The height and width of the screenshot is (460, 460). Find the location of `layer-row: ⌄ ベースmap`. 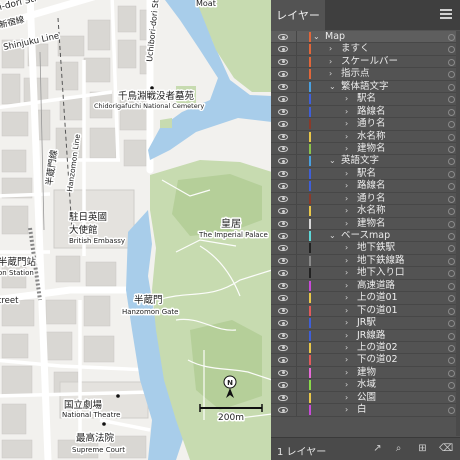

layer-row: ⌄ ベースmap is located at coordinates (365, 236).